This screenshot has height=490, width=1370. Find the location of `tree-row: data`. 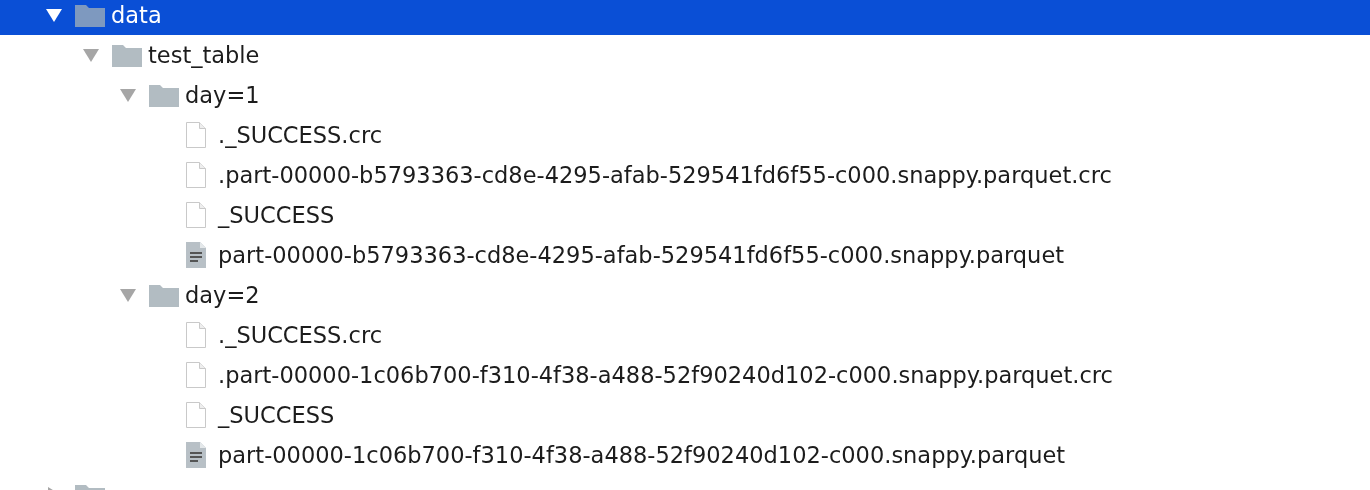

tree-row: data is located at coordinates (685, 17).